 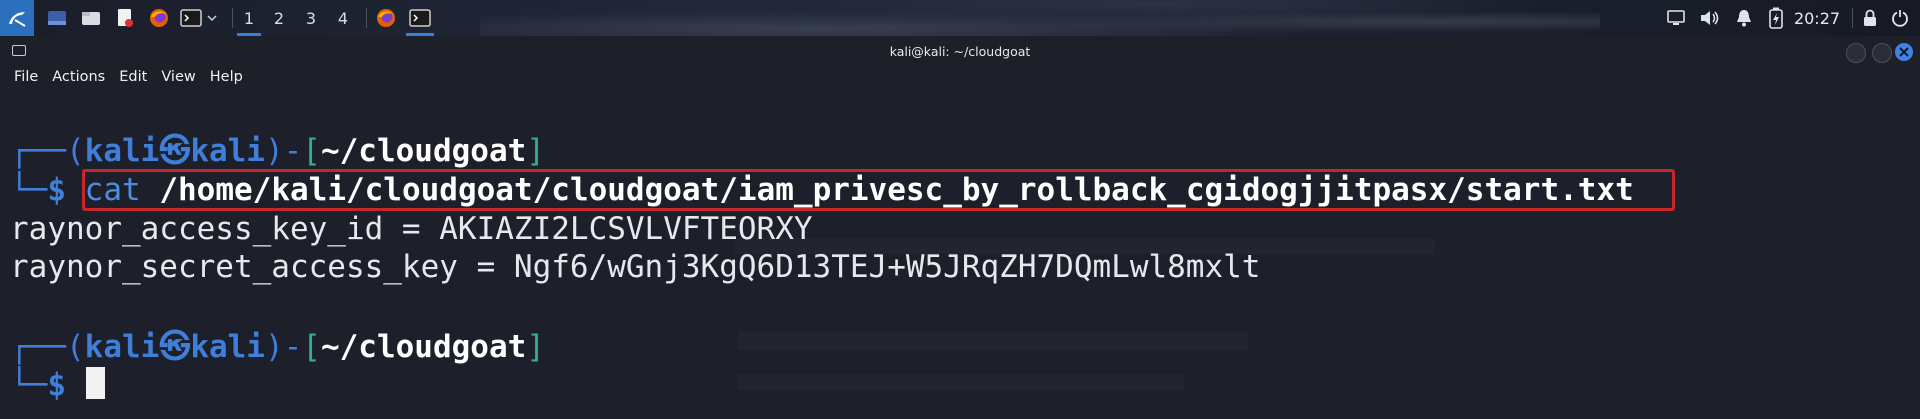 I want to click on terminal-titlebar: kali@kali: ~/cloudgoat, so click(x=960, y=51).